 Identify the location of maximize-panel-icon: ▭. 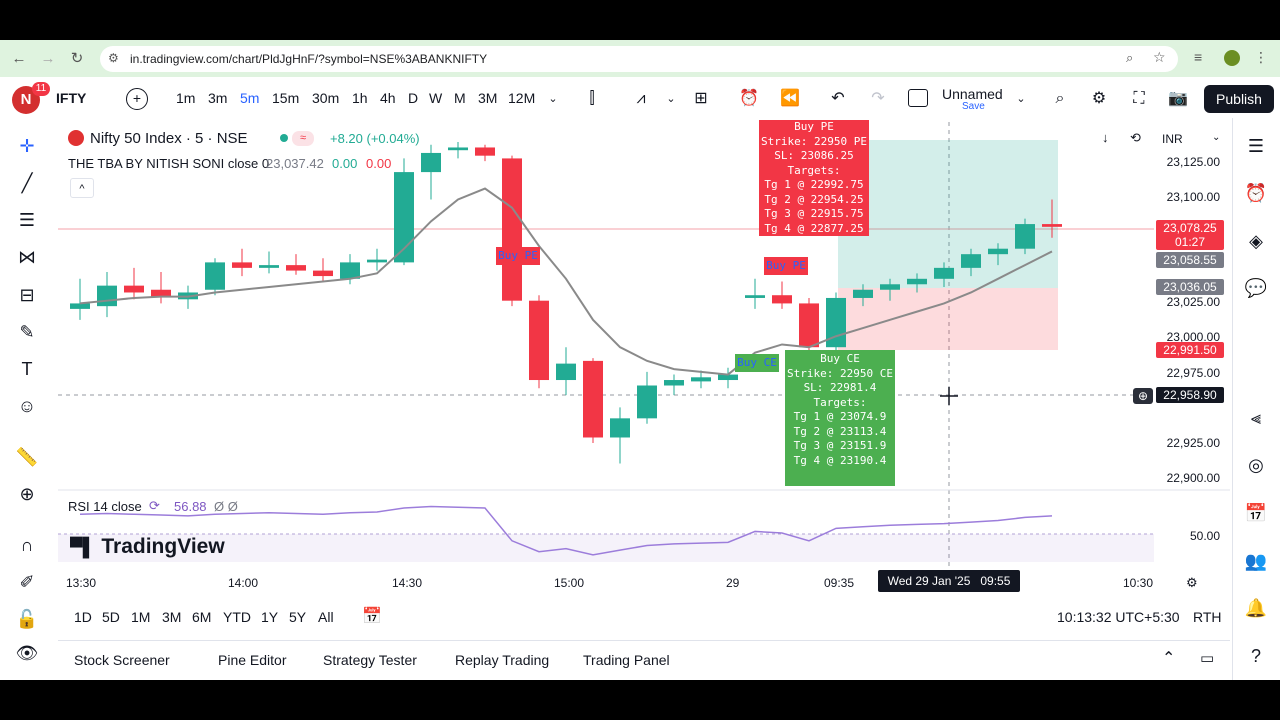
(1207, 658).